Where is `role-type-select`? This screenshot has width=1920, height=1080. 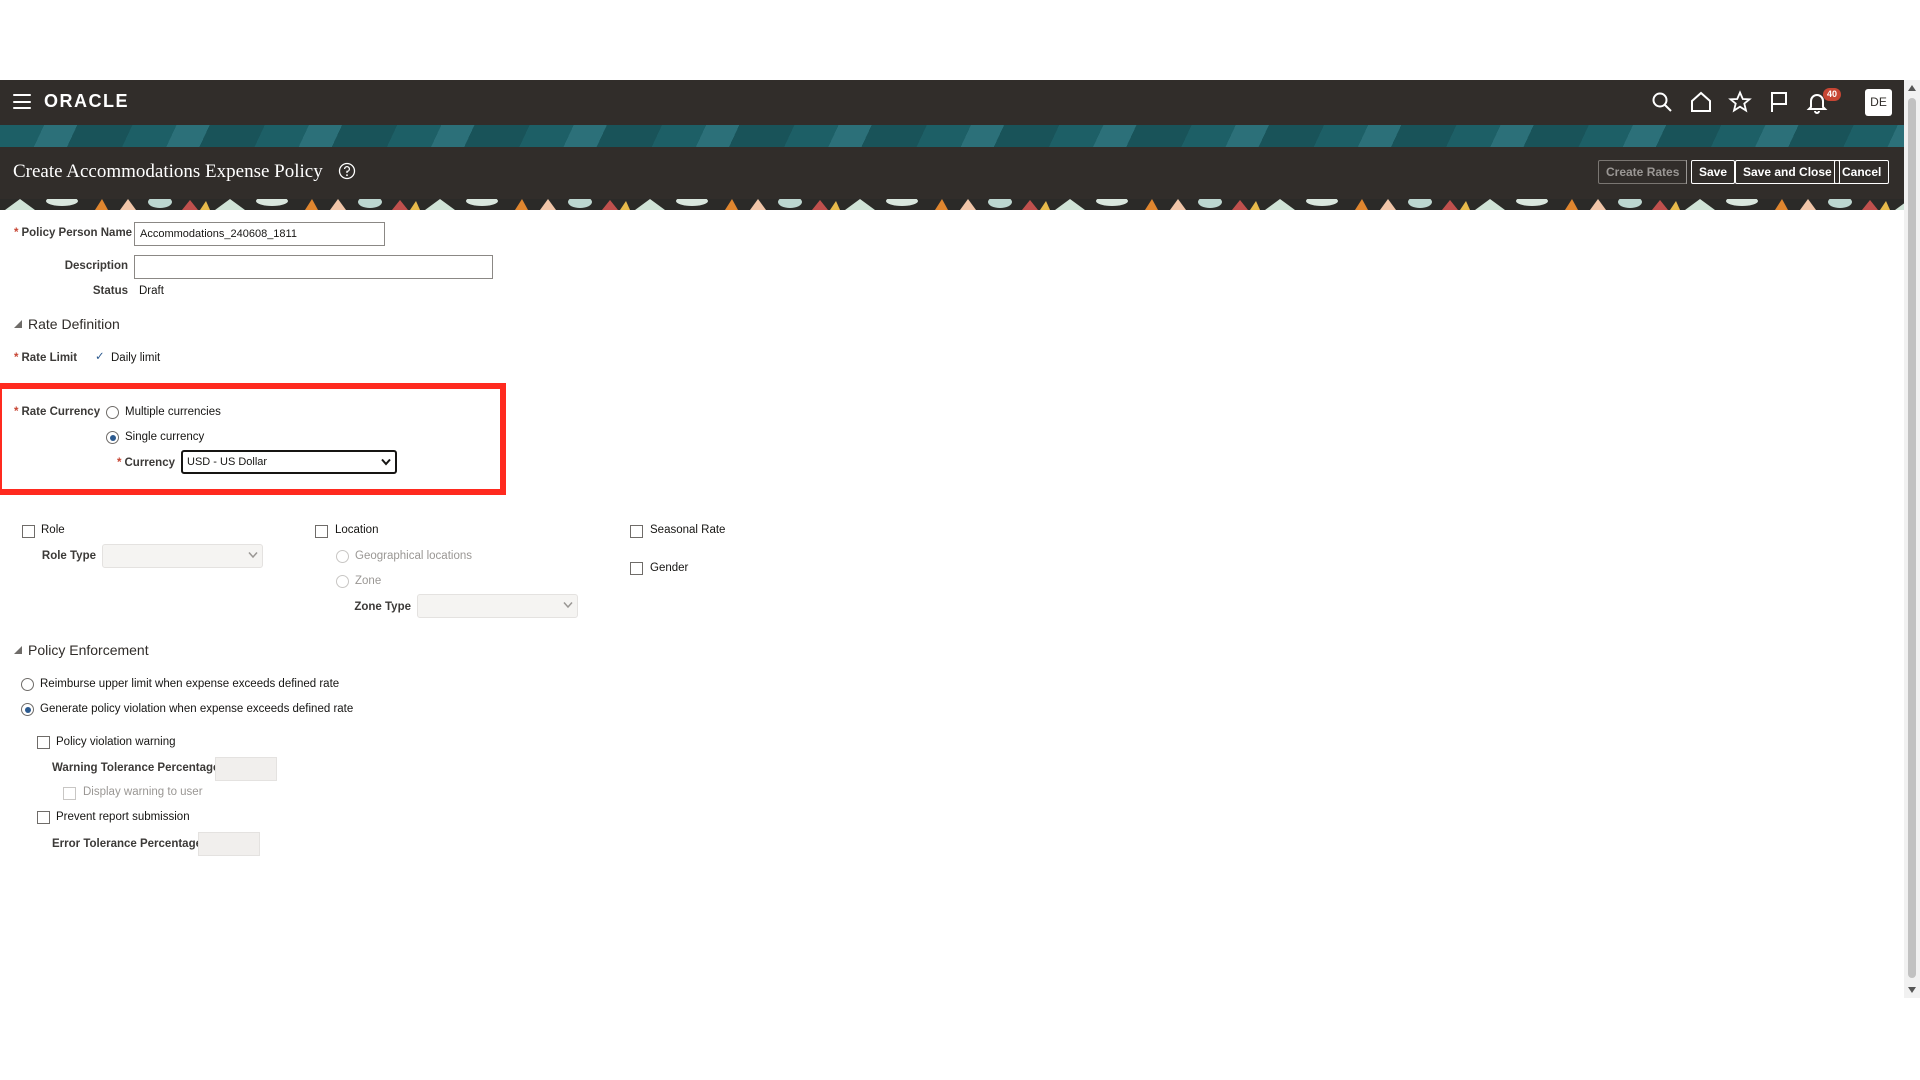 role-type-select is located at coordinates (182, 556).